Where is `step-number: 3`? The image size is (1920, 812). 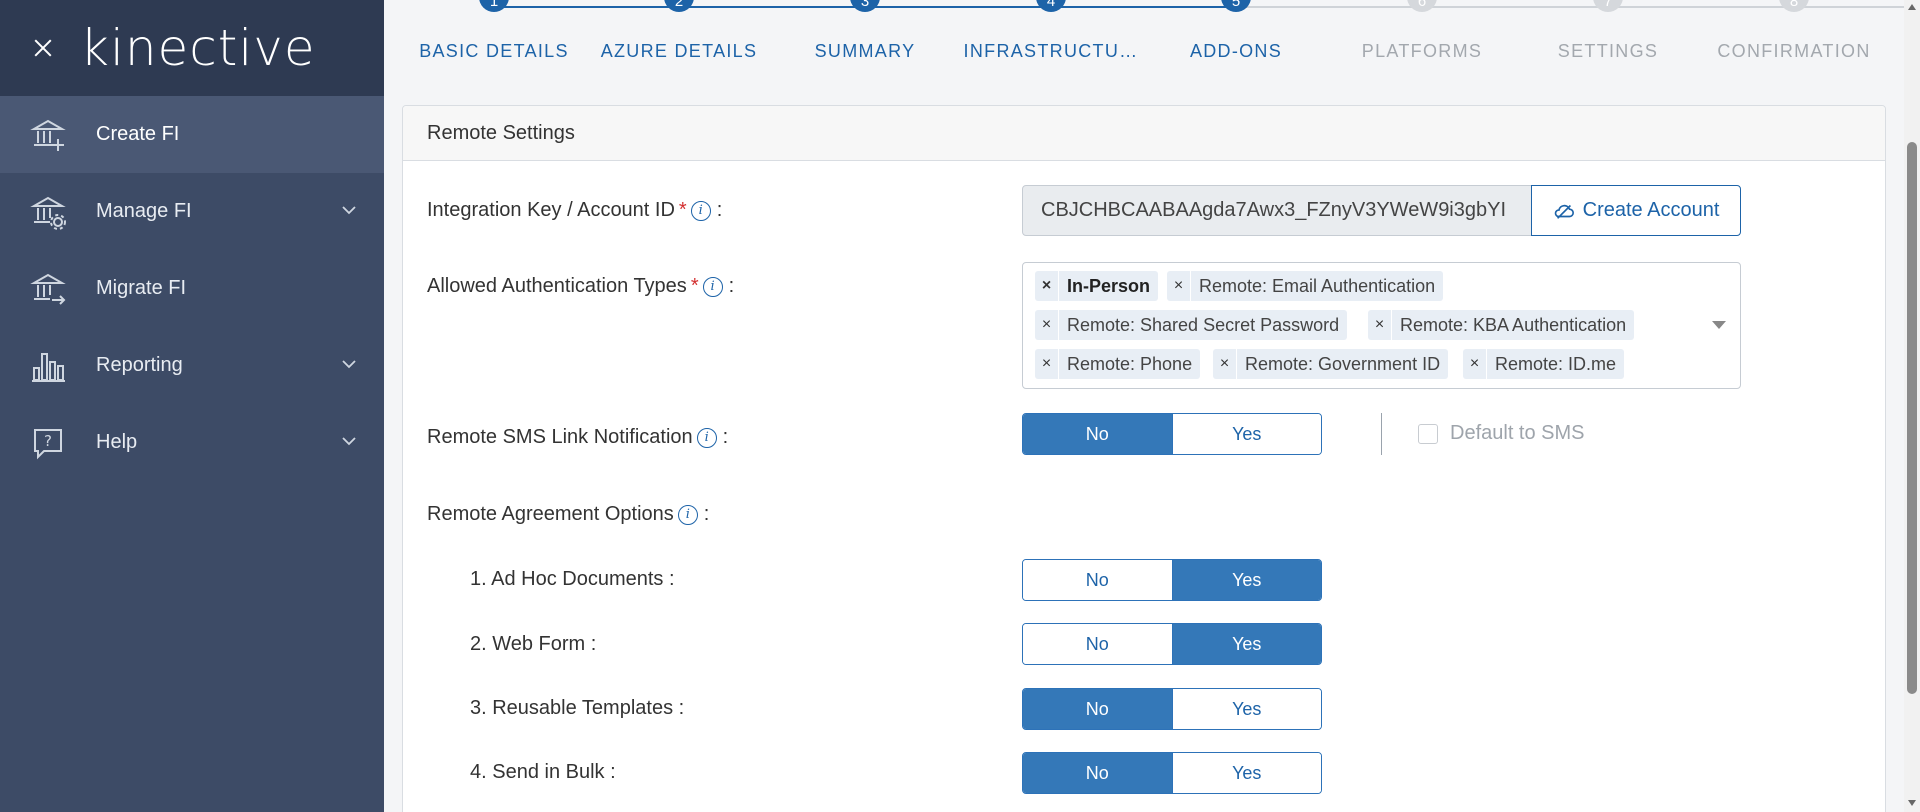 step-number: 3 is located at coordinates (865, 6).